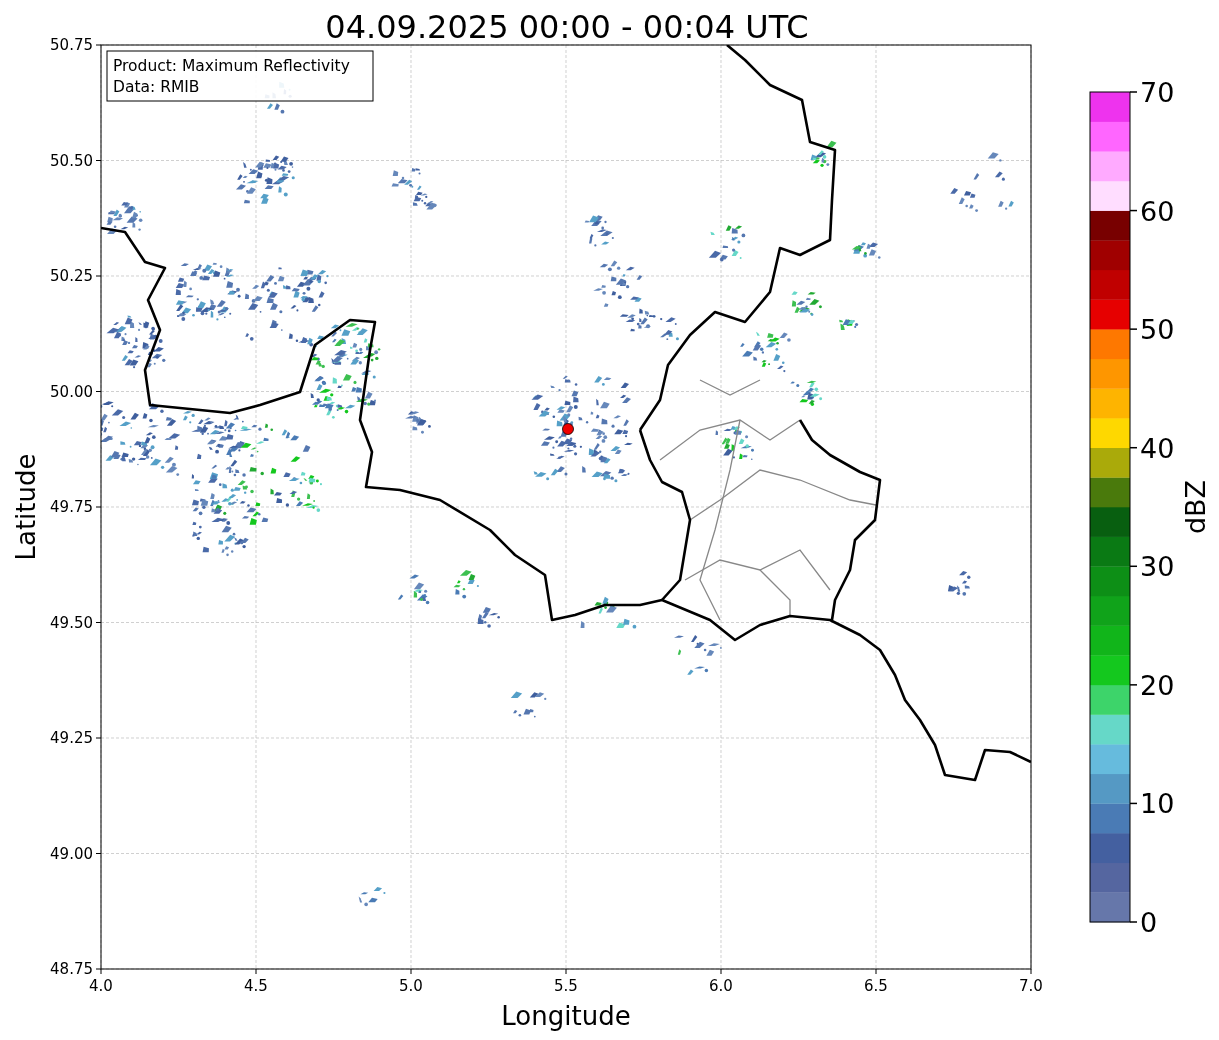 Image resolution: width=1219 pixels, height=1040 pixels. What do you see at coordinates (876, 986) in the screenshot?
I see `x-tick-label: 6.5` at bounding box center [876, 986].